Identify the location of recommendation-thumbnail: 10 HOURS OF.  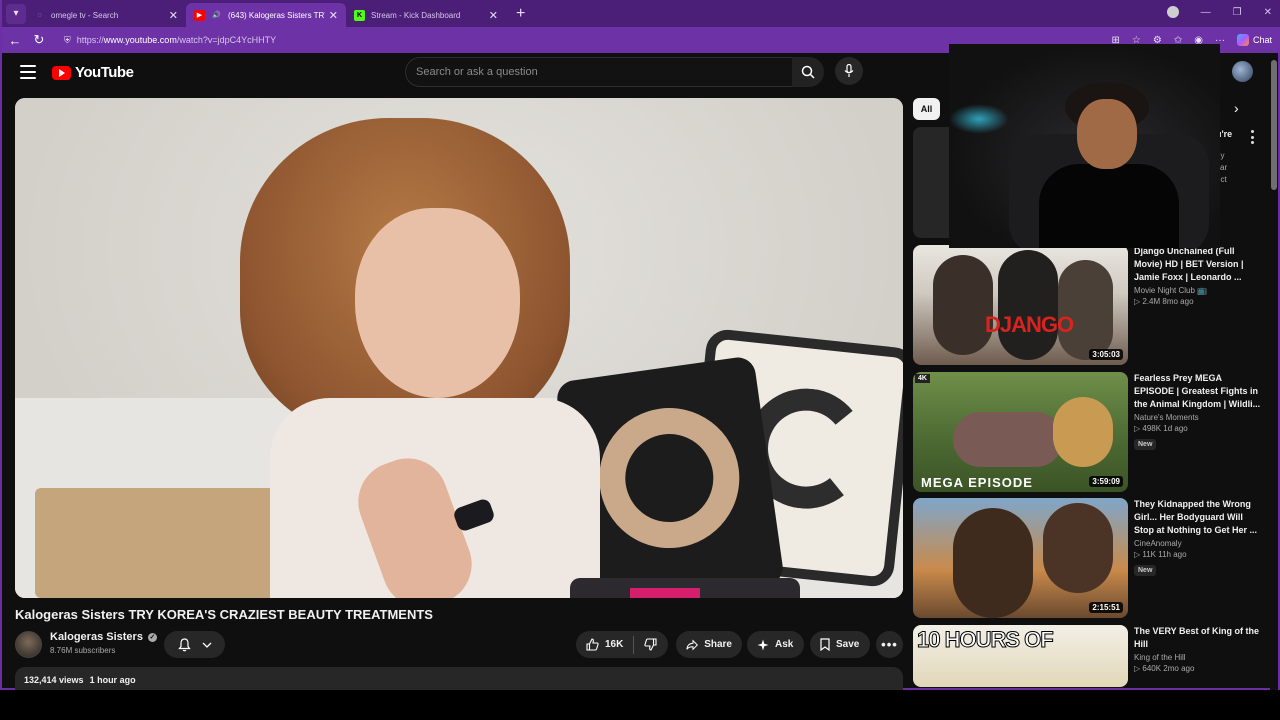
(1020, 656).